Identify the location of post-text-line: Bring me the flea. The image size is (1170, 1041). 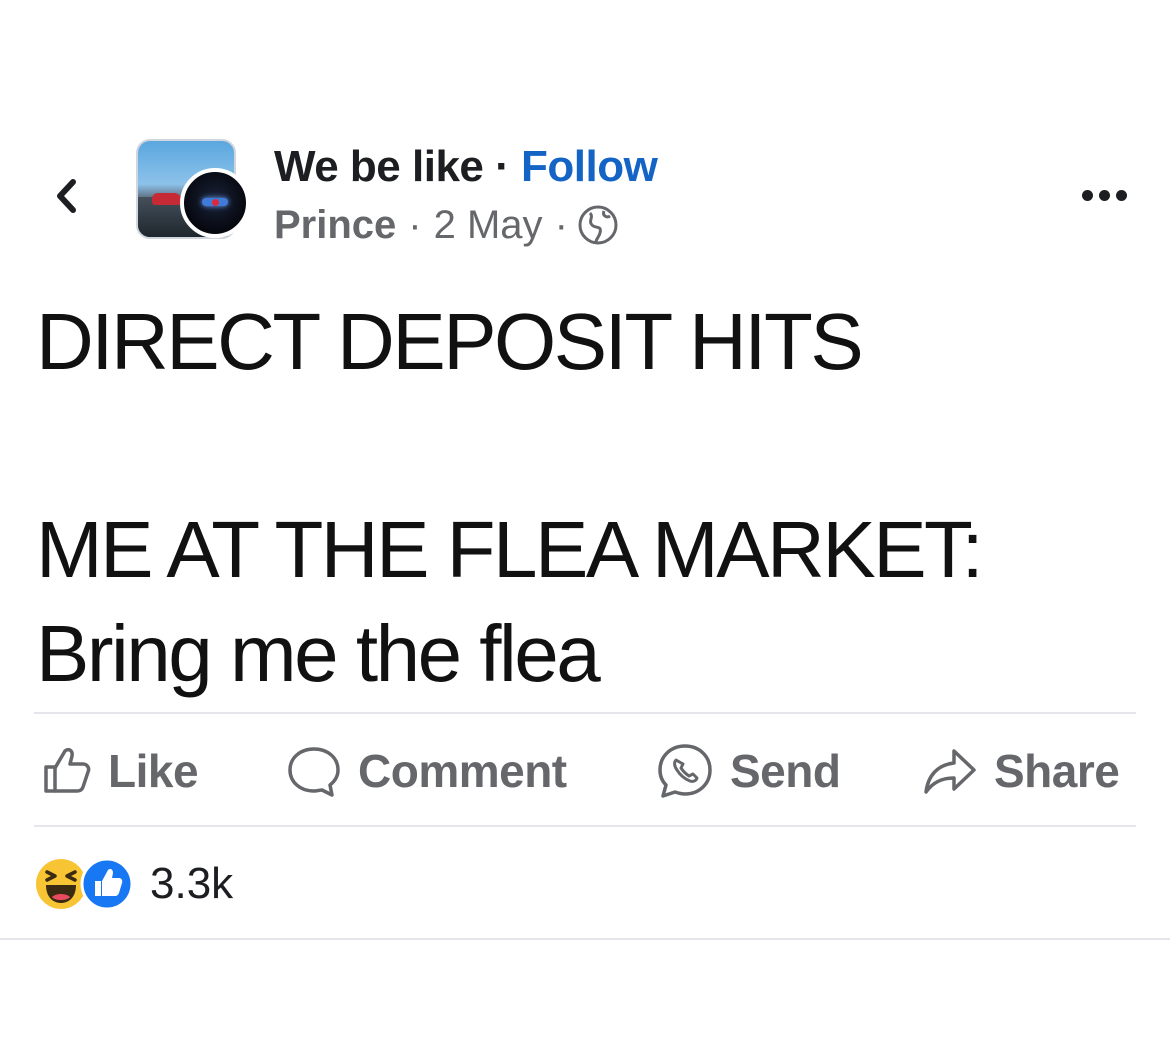
(318, 653).